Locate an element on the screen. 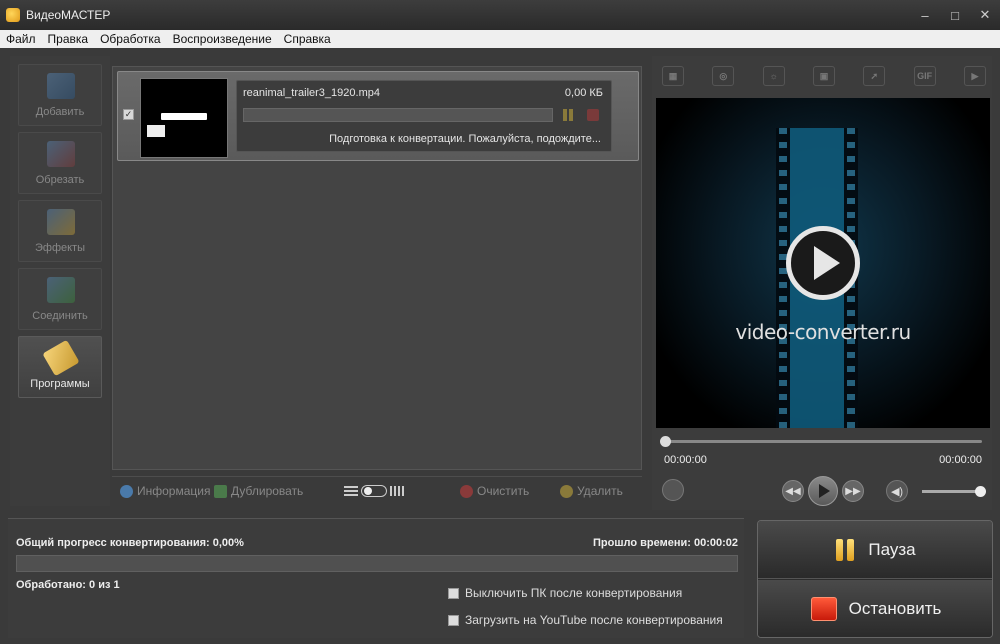  delete-label: Удалить is located at coordinates (600, 491).